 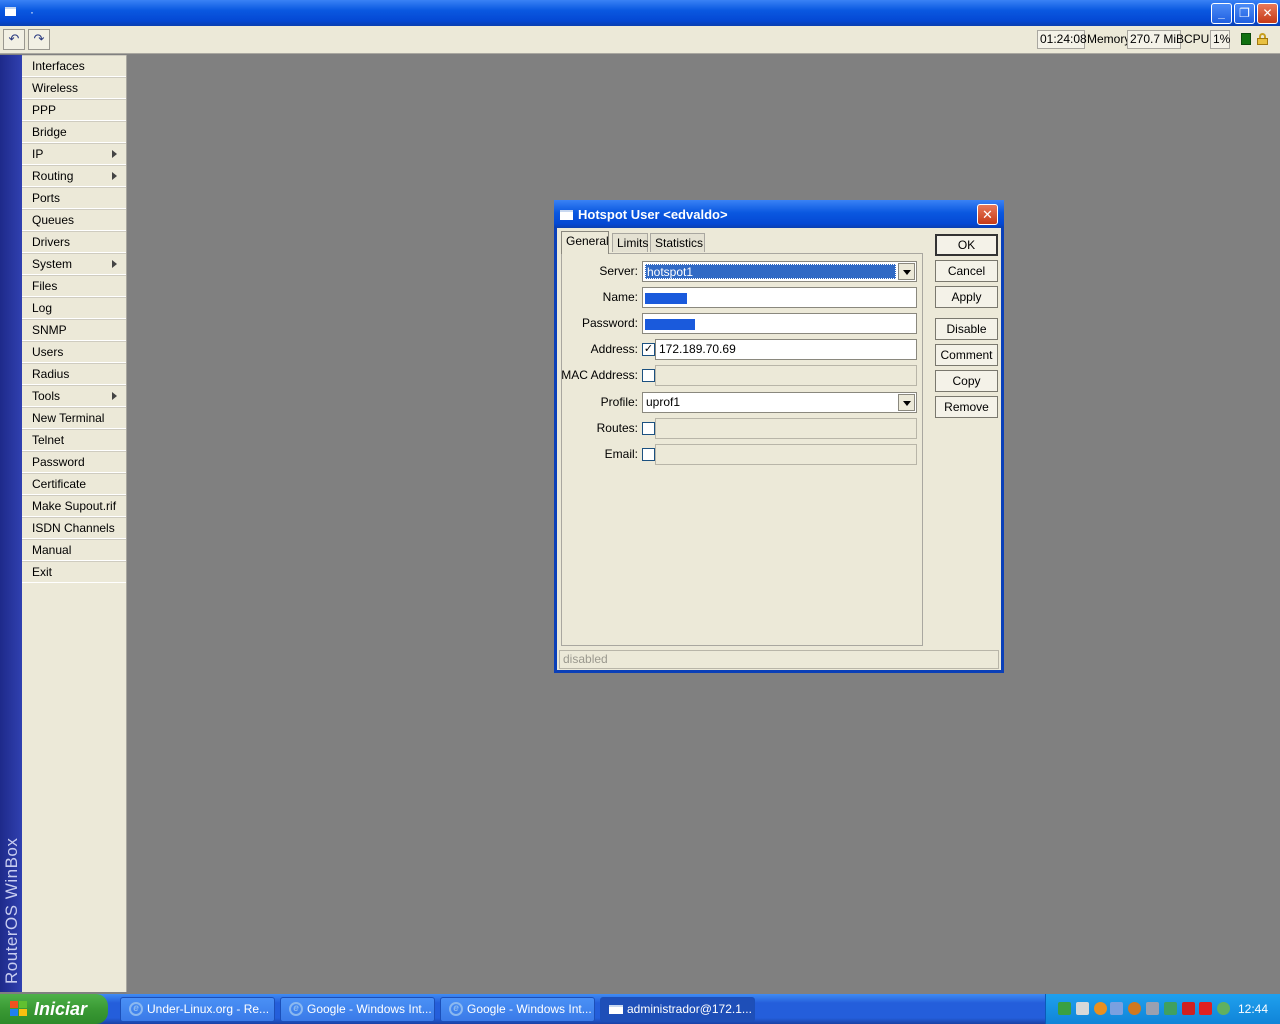 I want to click on sidebar-item-files: Files, so click(x=74, y=286).